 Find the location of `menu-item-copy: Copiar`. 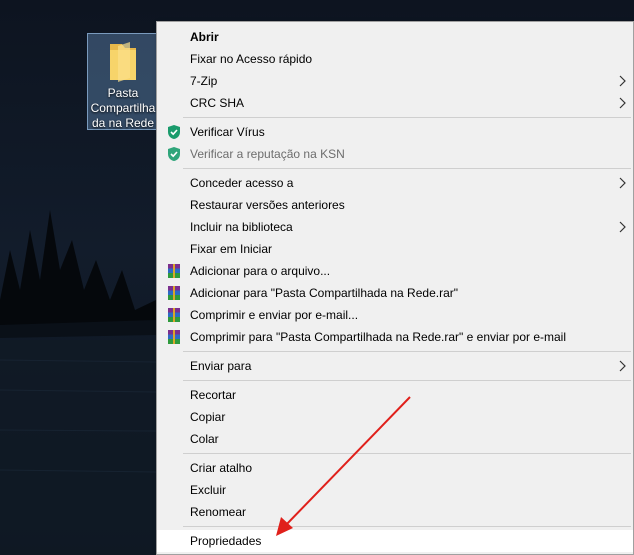

menu-item-copy: Copiar is located at coordinates (395, 417).